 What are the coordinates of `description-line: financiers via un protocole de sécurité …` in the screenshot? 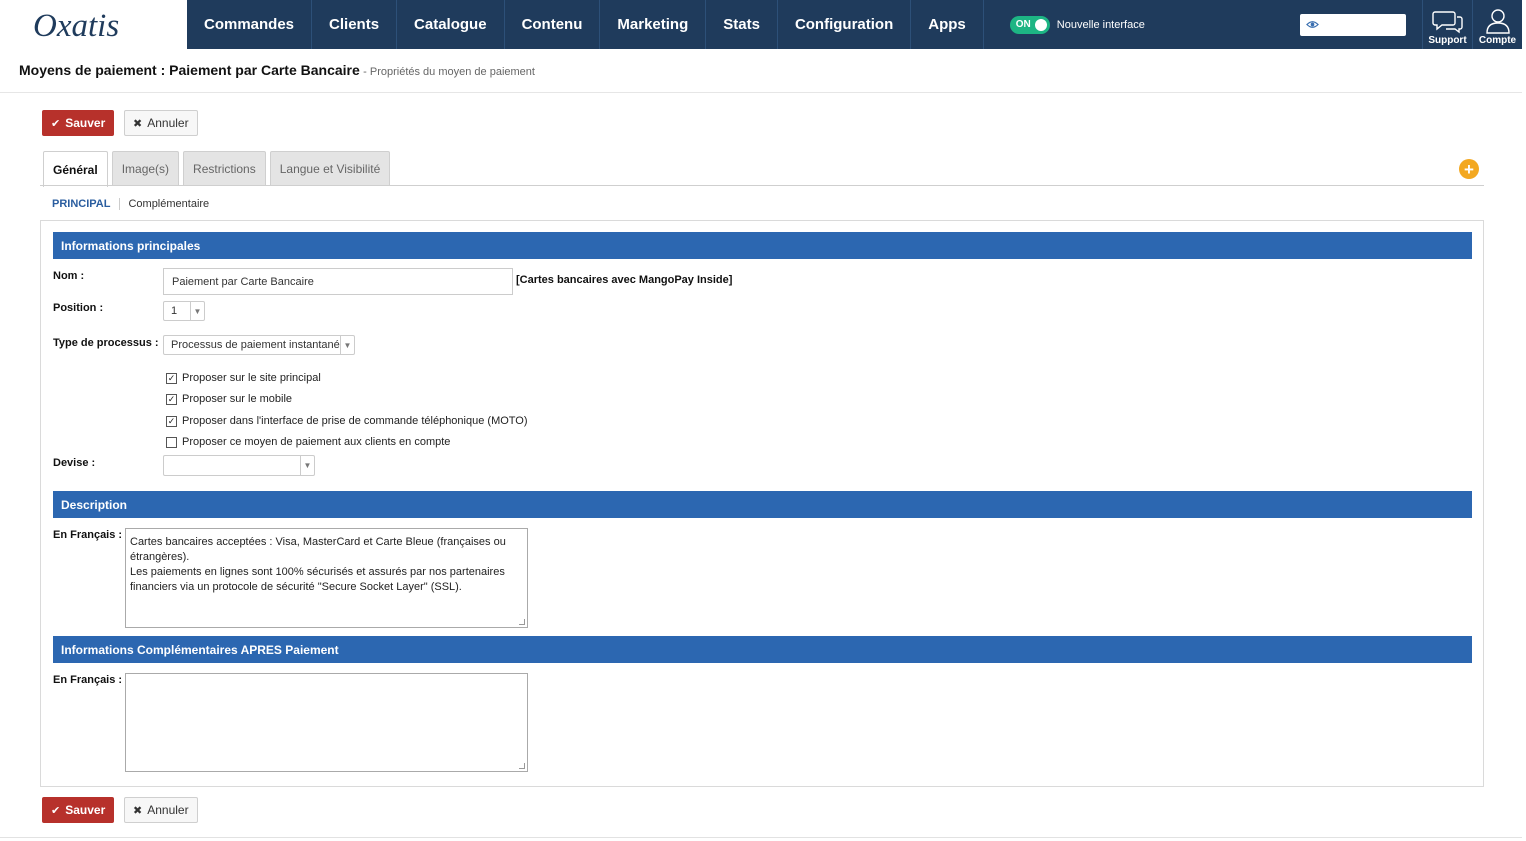 It's located at (296, 587).